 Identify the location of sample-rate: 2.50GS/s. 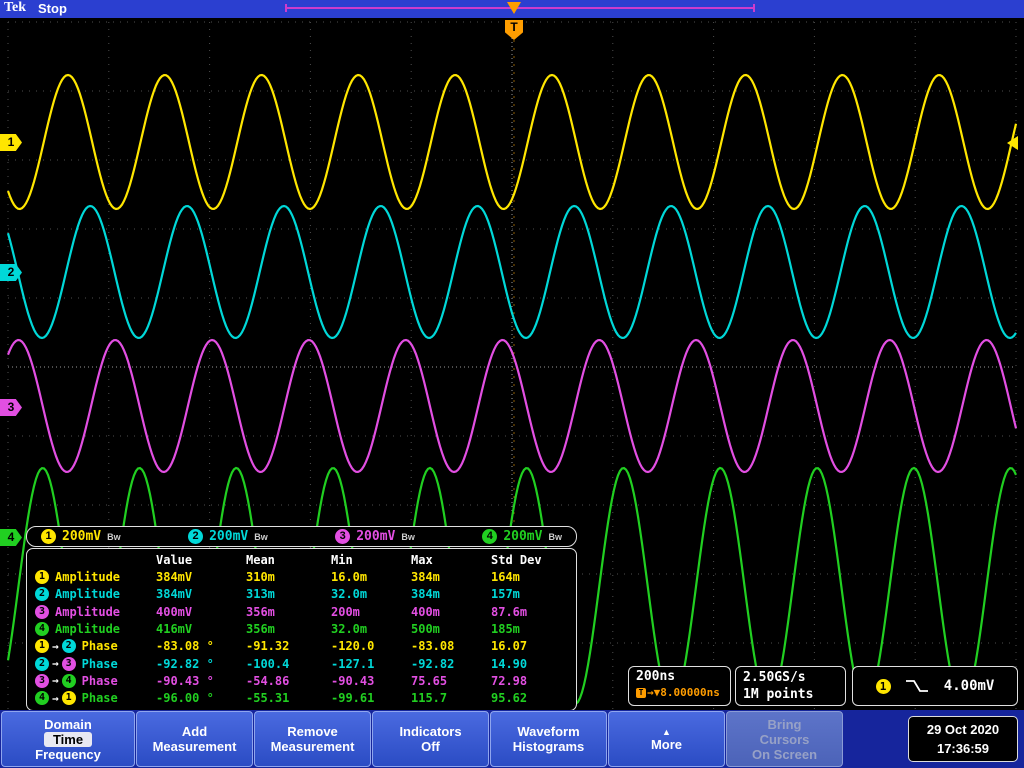
(774, 677).